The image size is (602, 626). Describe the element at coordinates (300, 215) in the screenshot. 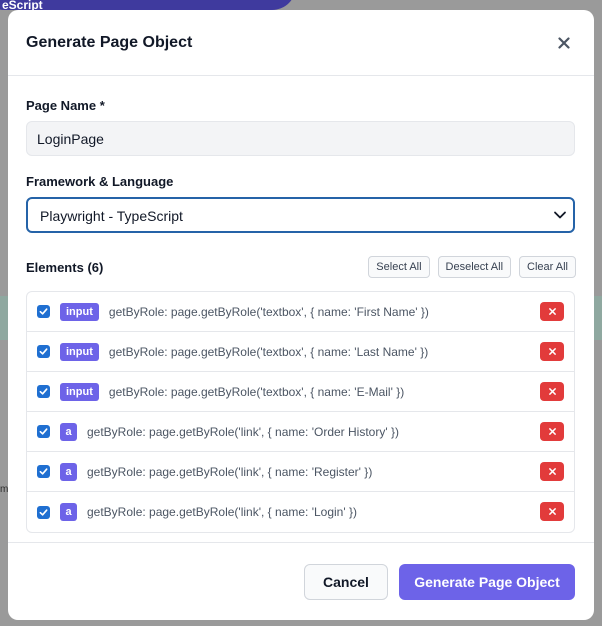

I see `framework-select: Playwright - TypeScript` at that location.